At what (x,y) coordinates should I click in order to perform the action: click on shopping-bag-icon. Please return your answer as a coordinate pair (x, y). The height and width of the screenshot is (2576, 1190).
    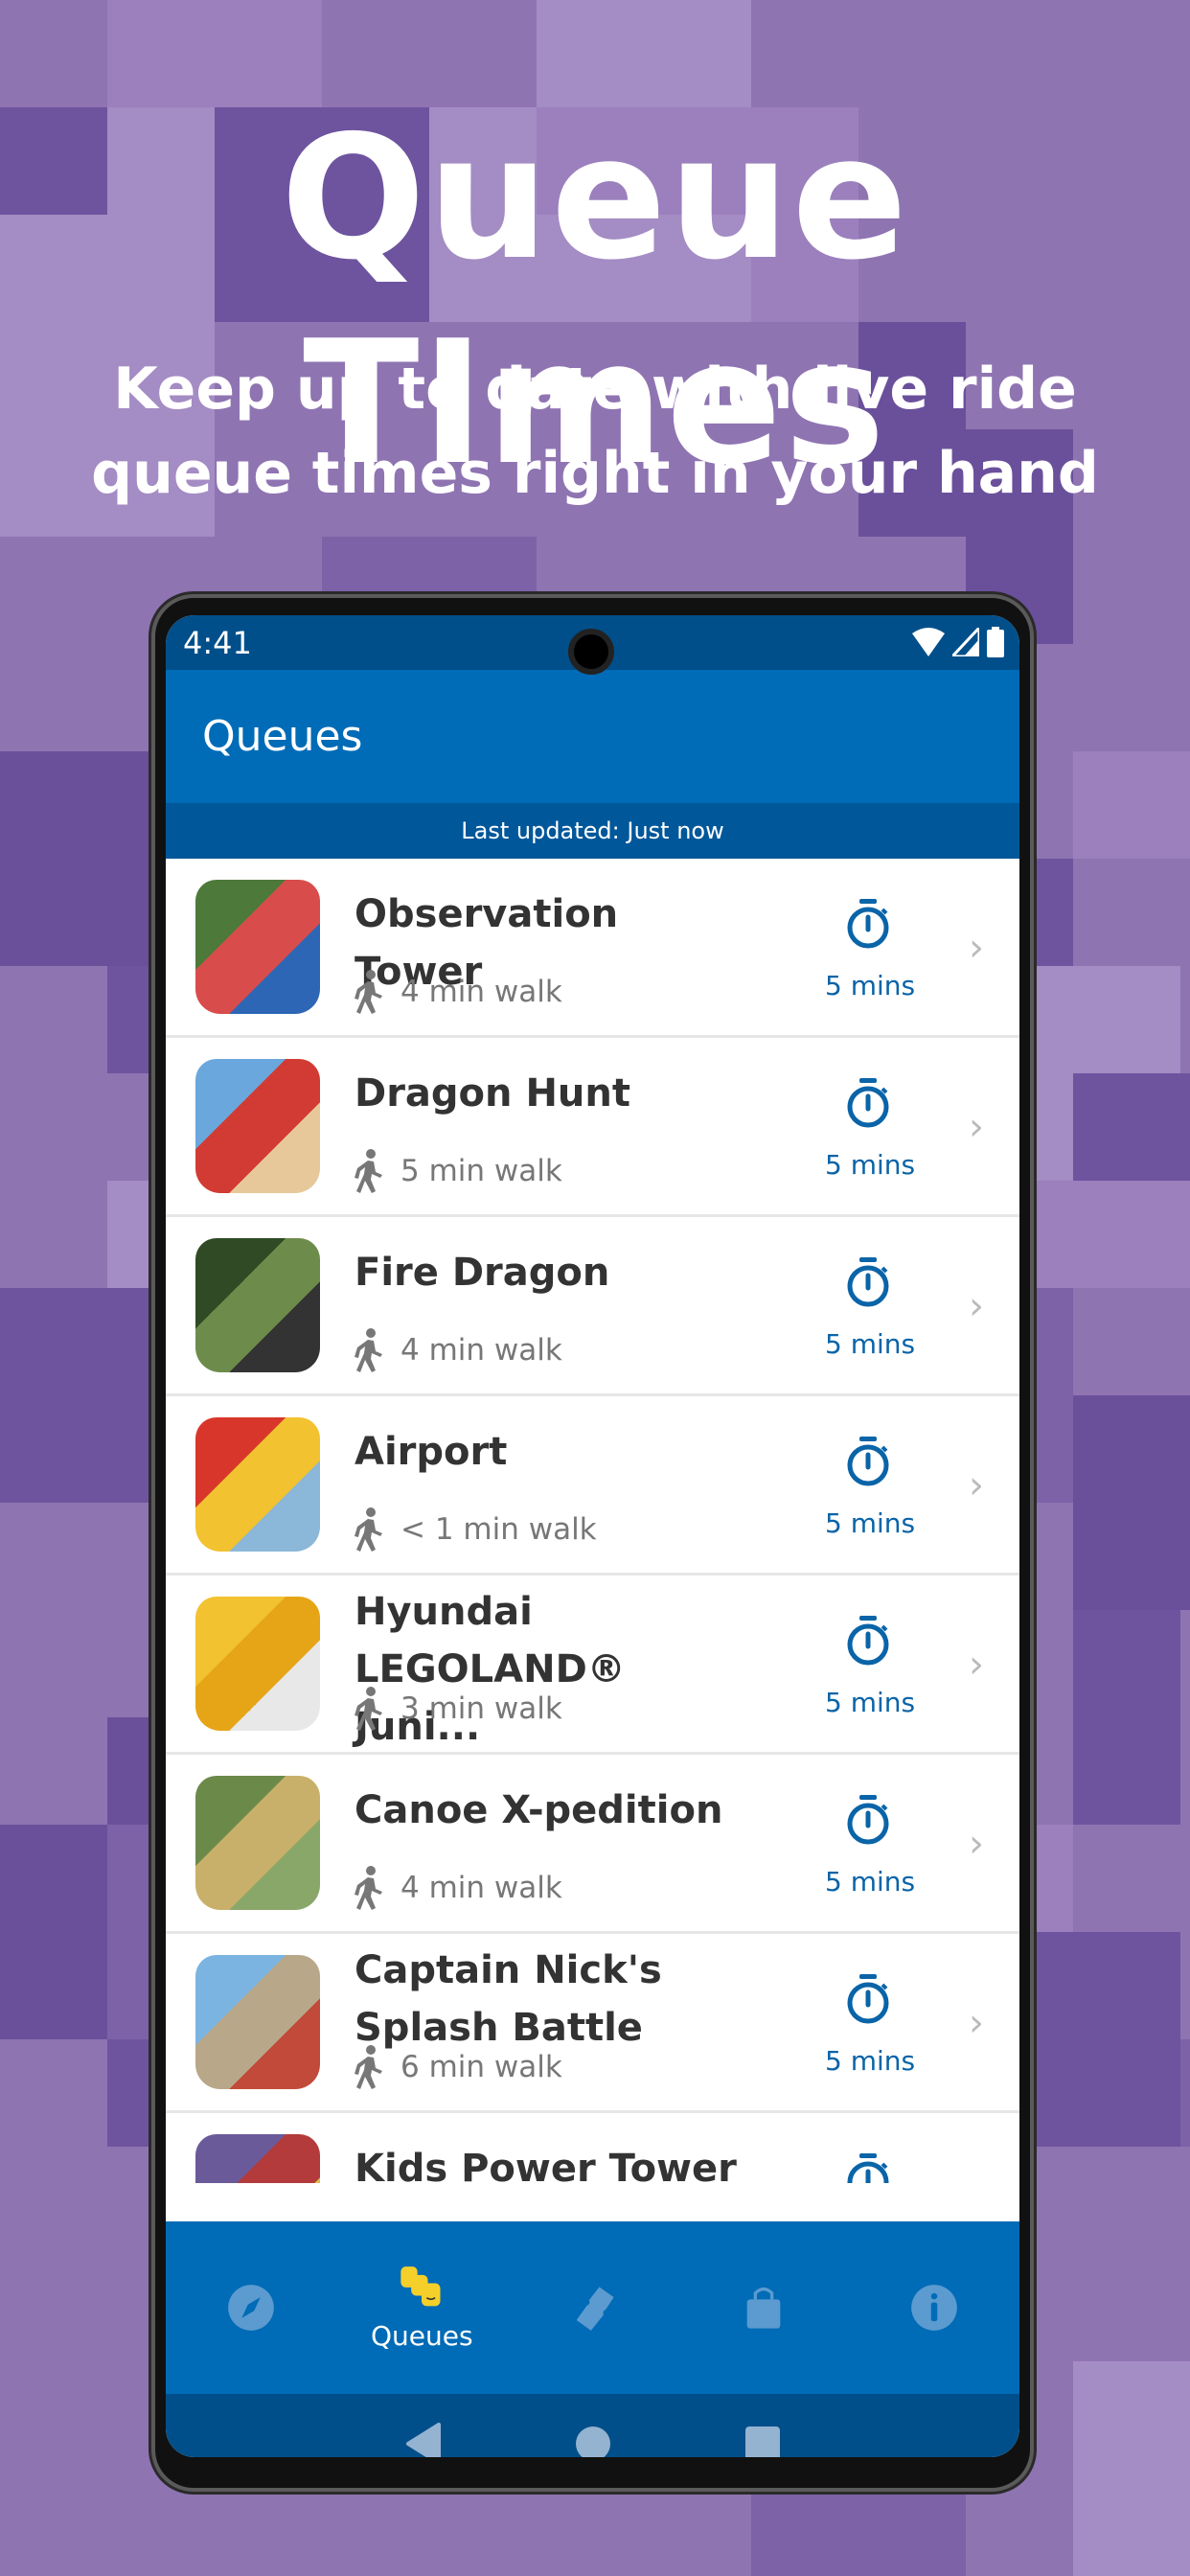
    Looking at the image, I should click on (763, 2308).